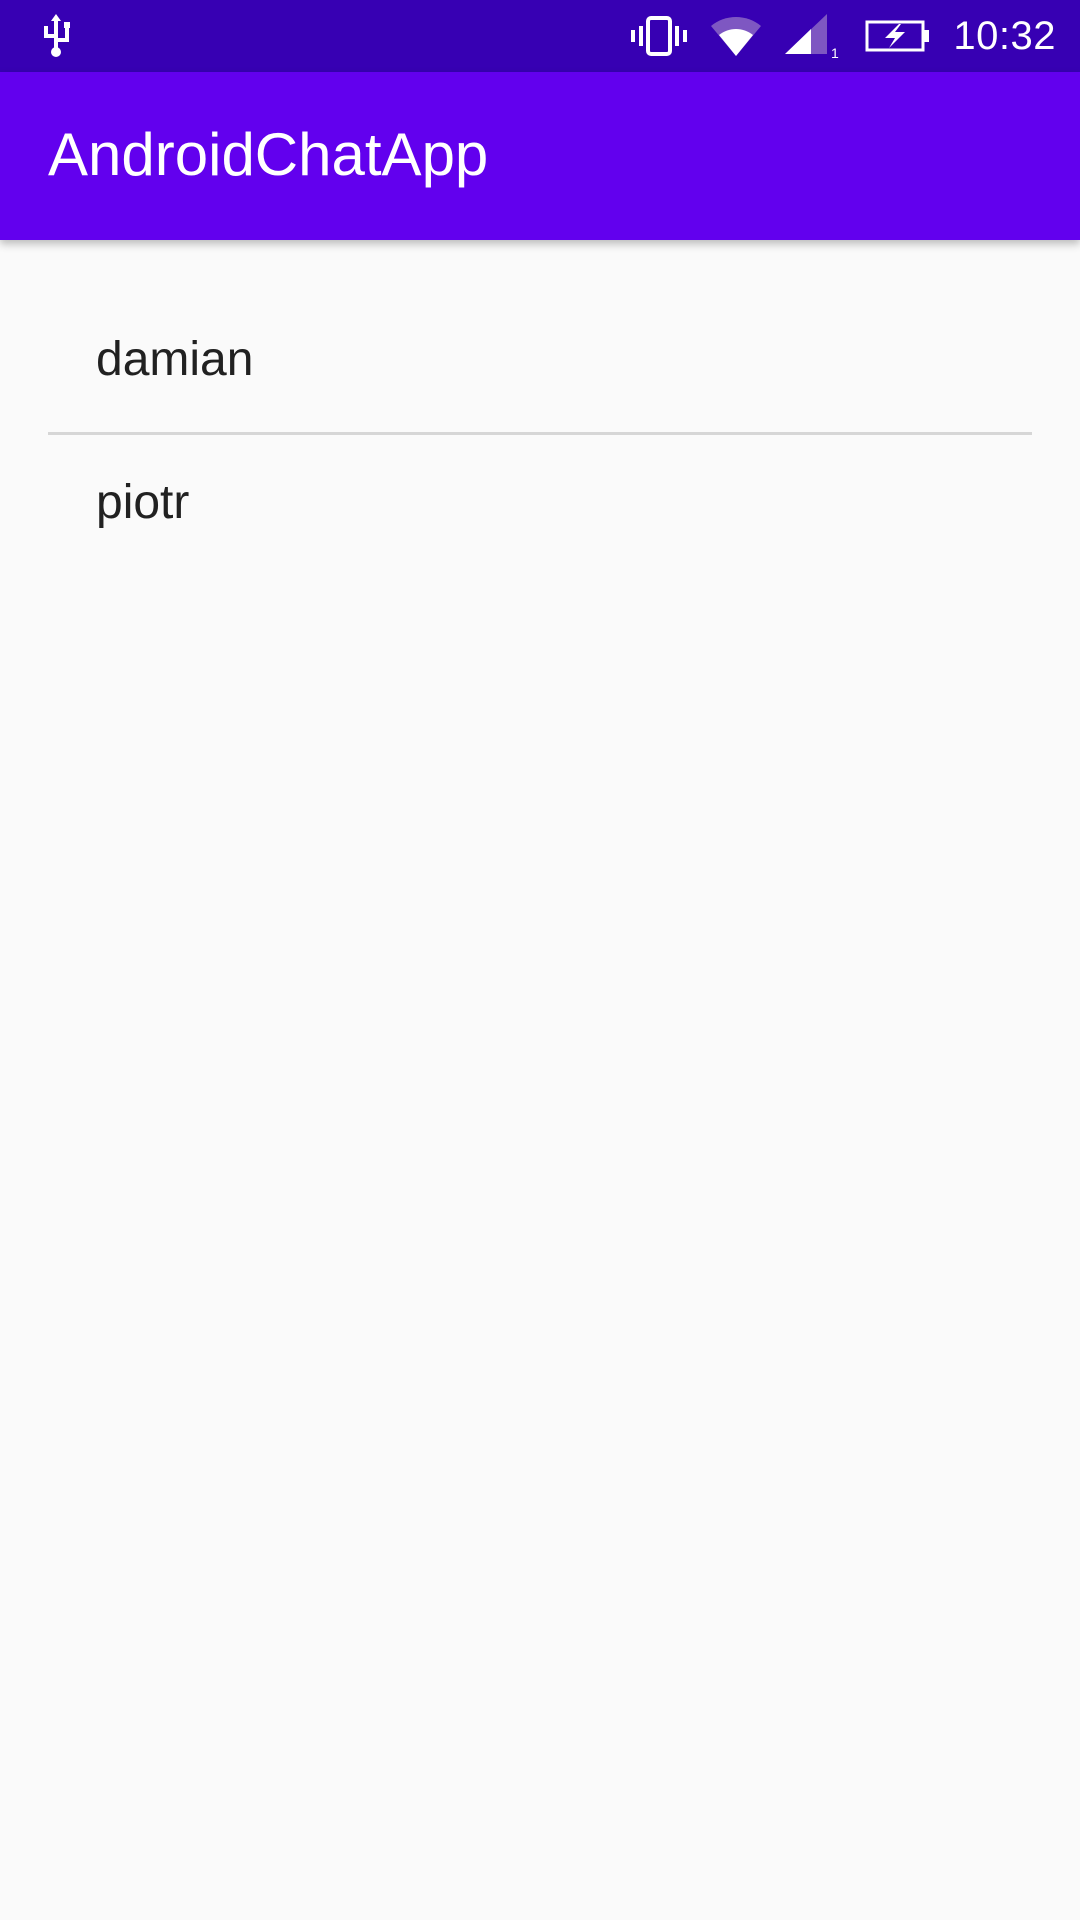  What do you see at coordinates (814, 36) in the screenshot?
I see `signal-icon: 1` at bounding box center [814, 36].